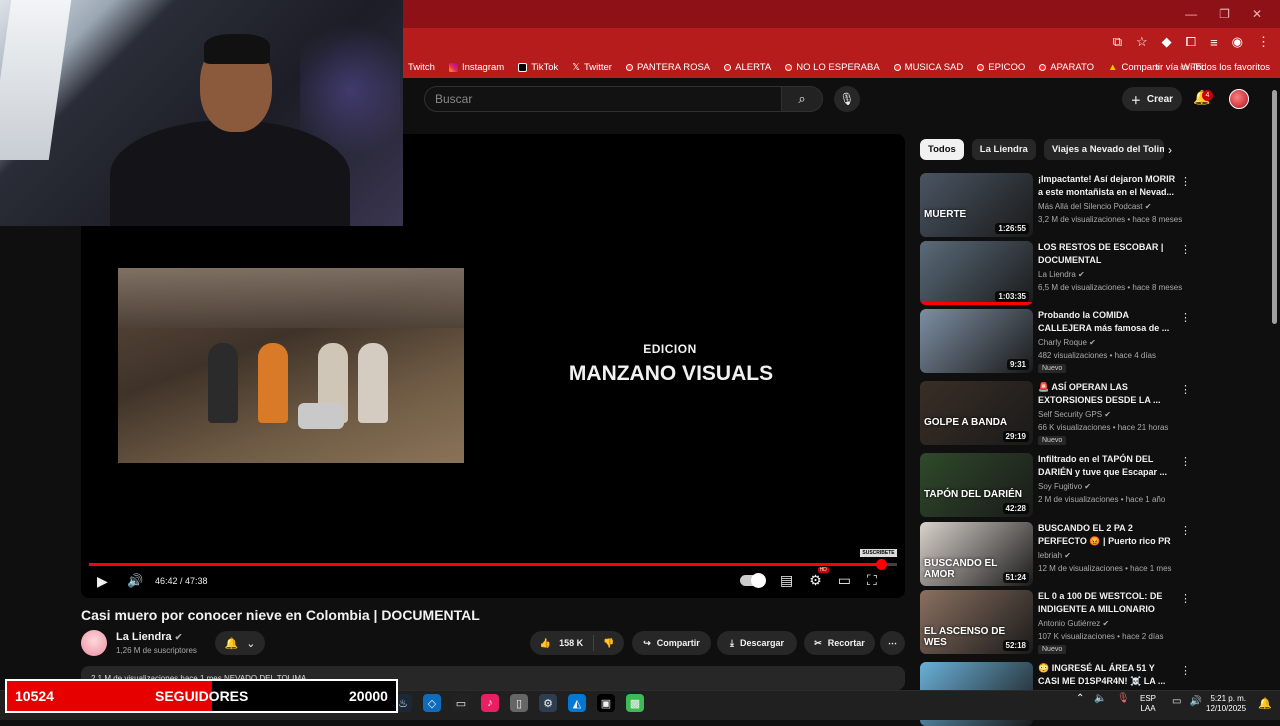 The width and height of the screenshot is (1280, 726). What do you see at coordinates (1067, 342) in the screenshot?
I see `recommendation-channel: Charly Roque ✔` at bounding box center [1067, 342].